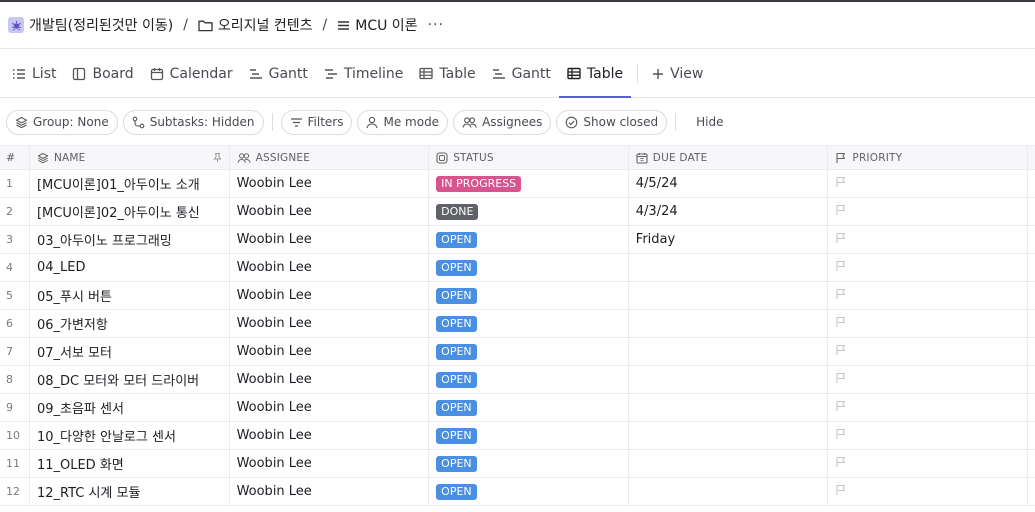  What do you see at coordinates (130, 407) in the screenshot?
I see `task-name: 09_초음파 센서` at bounding box center [130, 407].